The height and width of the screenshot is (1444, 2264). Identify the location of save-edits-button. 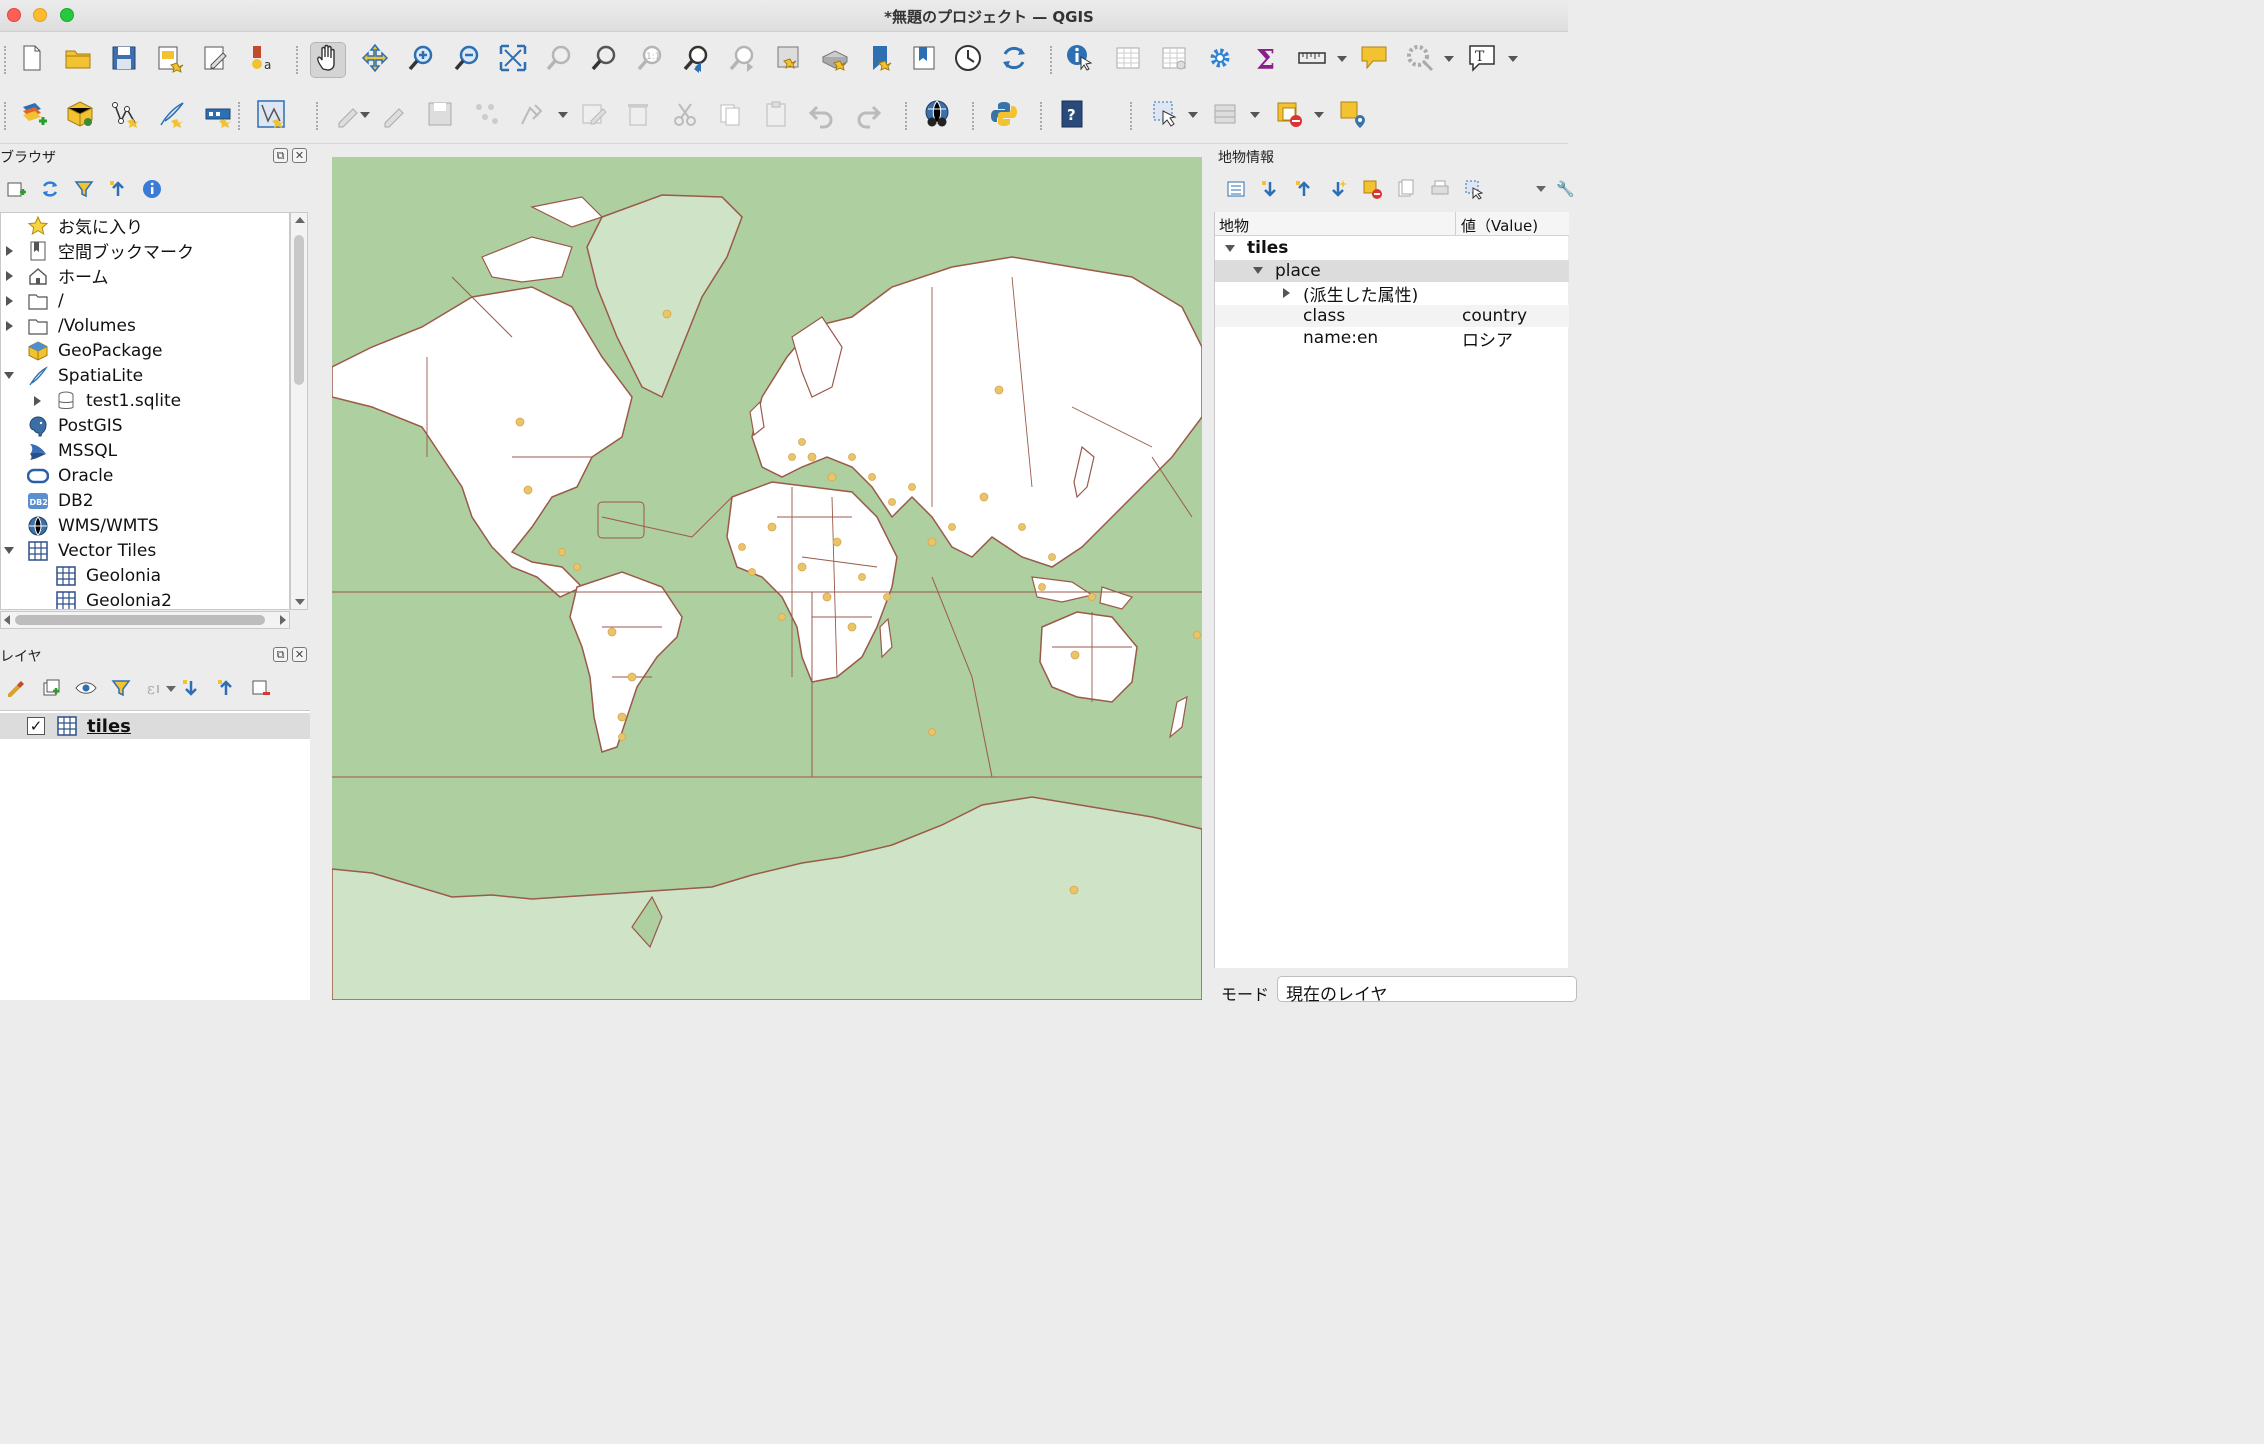
(440, 116).